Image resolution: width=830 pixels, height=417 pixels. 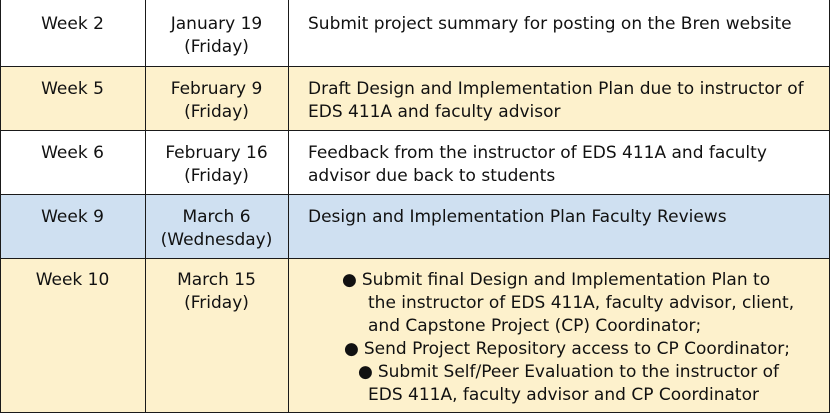 What do you see at coordinates (535, 326) in the screenshot?
I see `list-item-continuation: and Capstone Project (CP) Coordinator;` at bounding box center [535, 326].